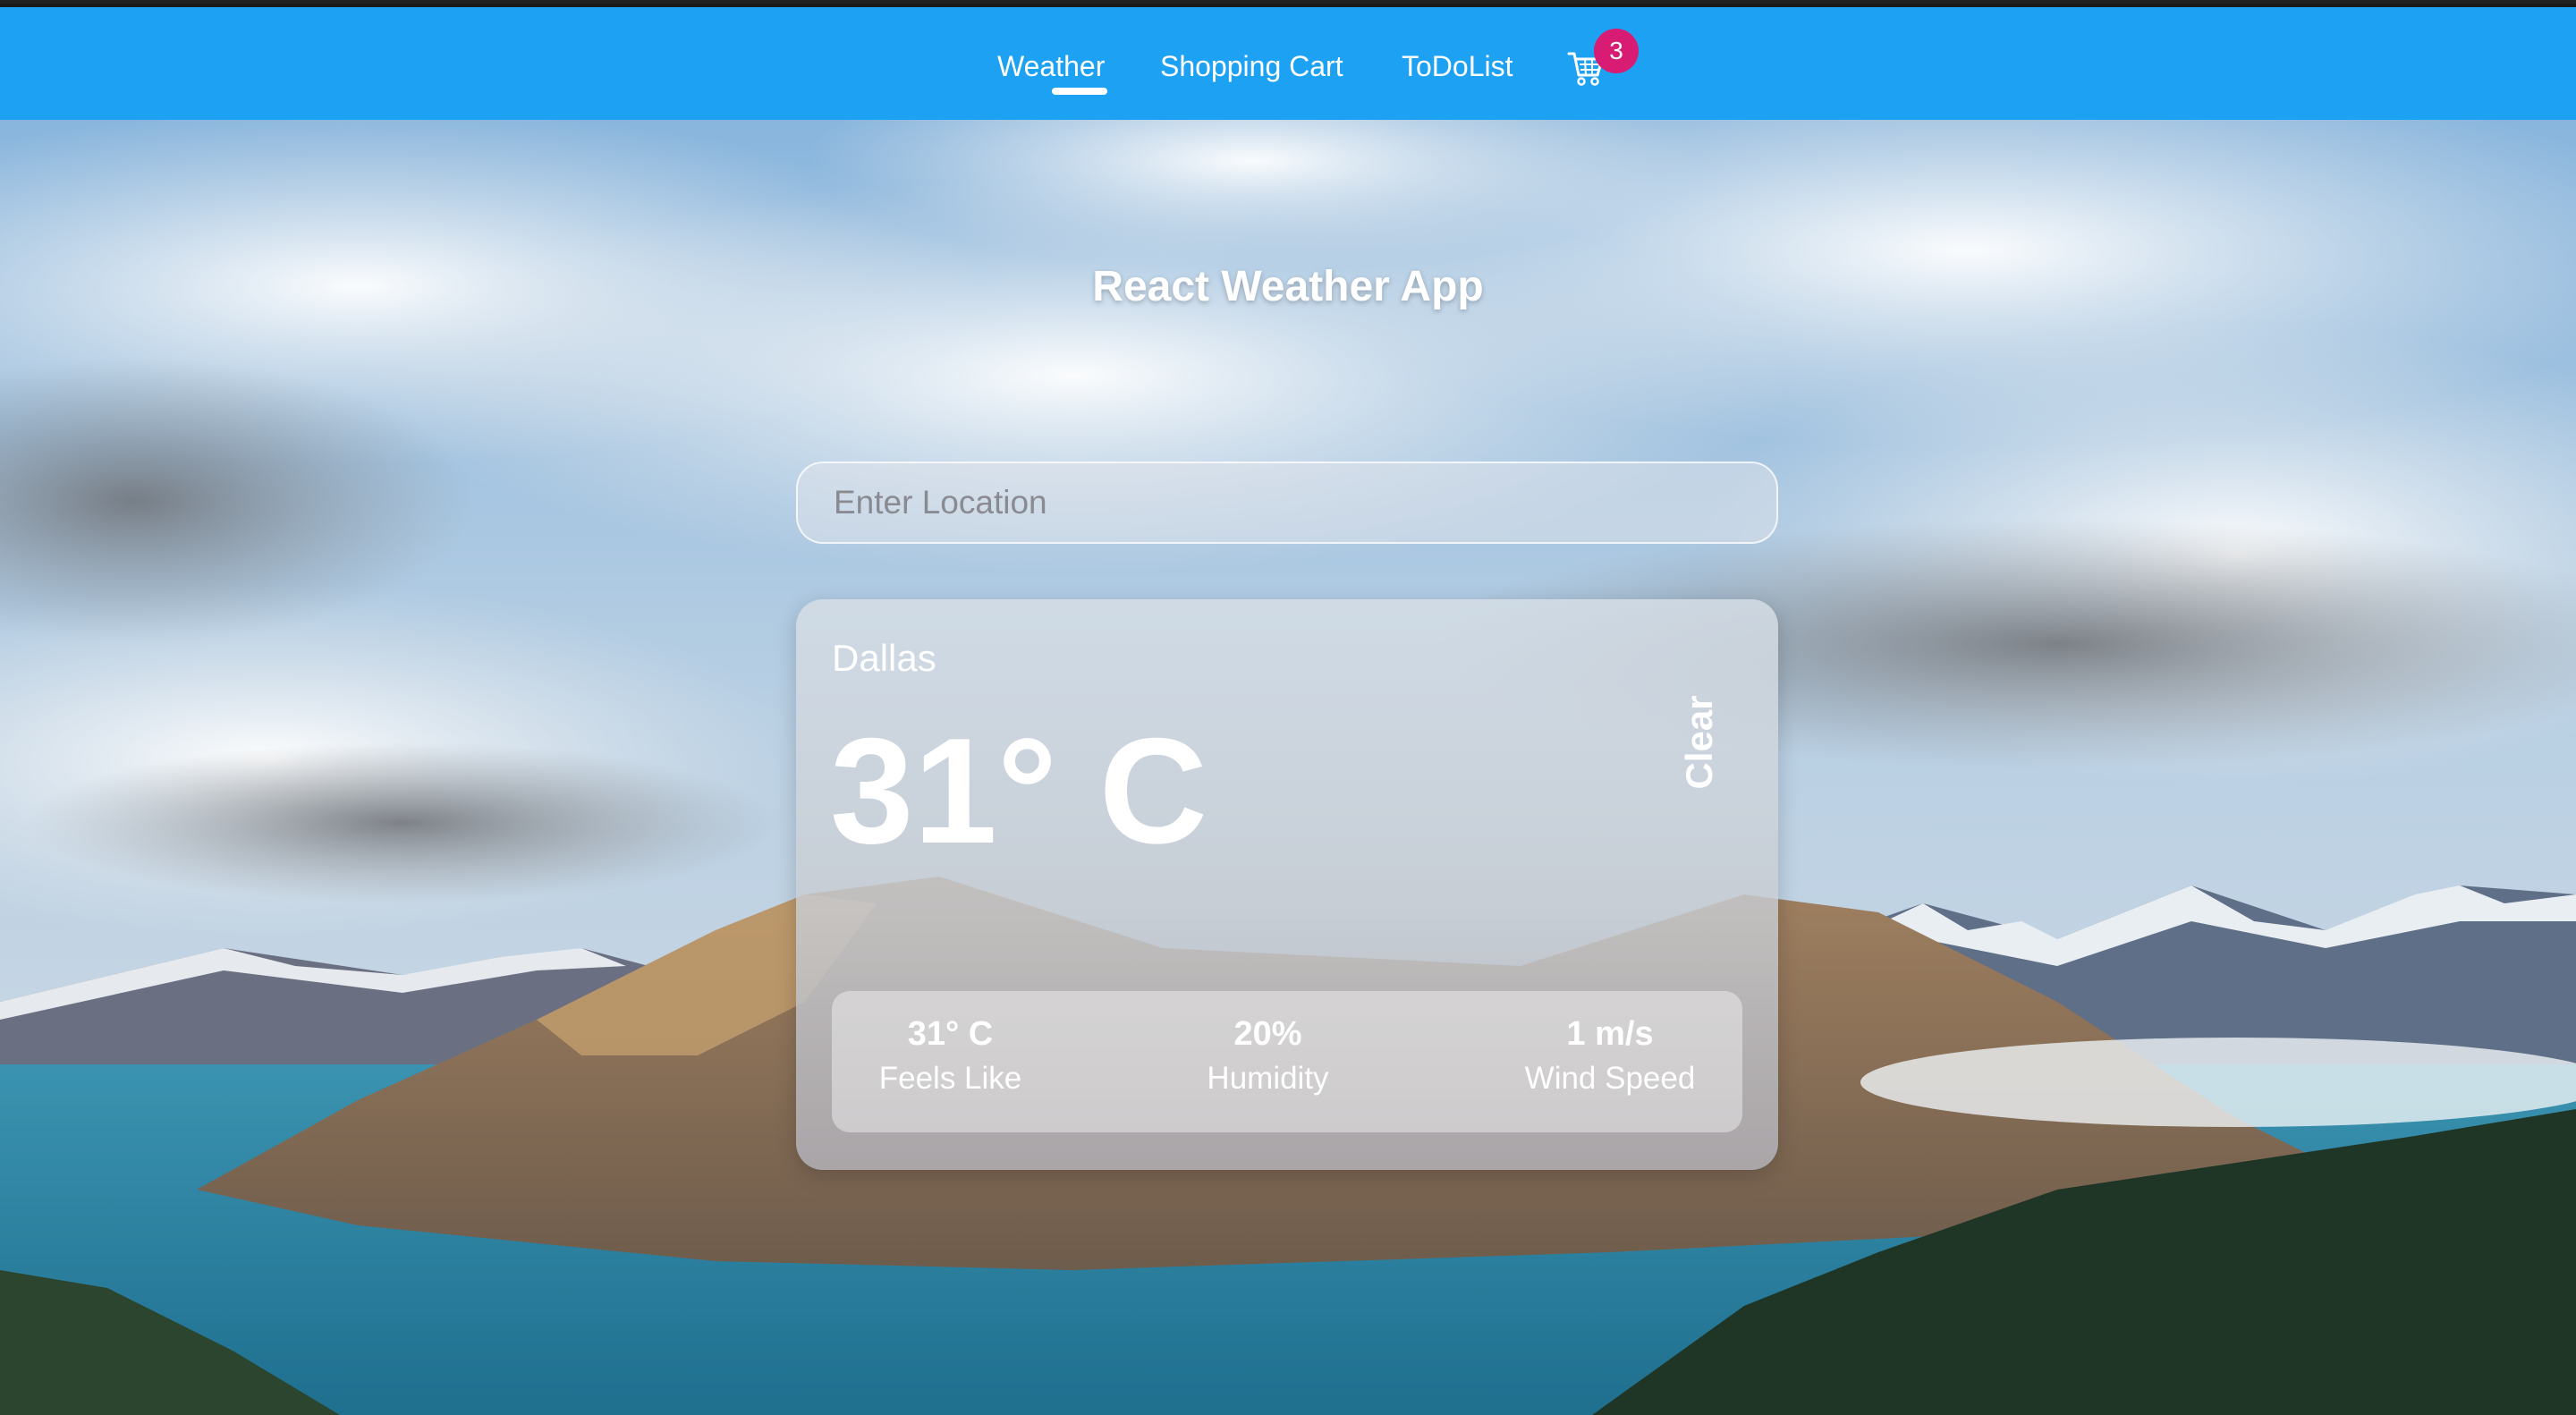 The image size is (2576, 1415). I want to click on cart-count-badge: 3, so click(1616, 51).